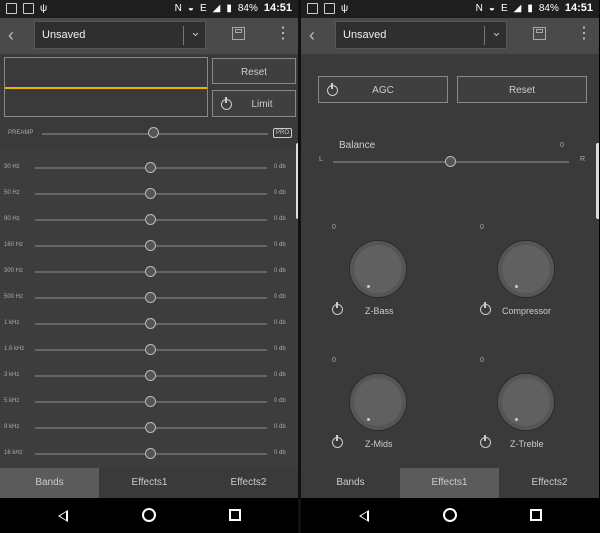 The height and width of the screenshot is (533, 600). I want to click on limit-button: Limit, so click(254, 103).